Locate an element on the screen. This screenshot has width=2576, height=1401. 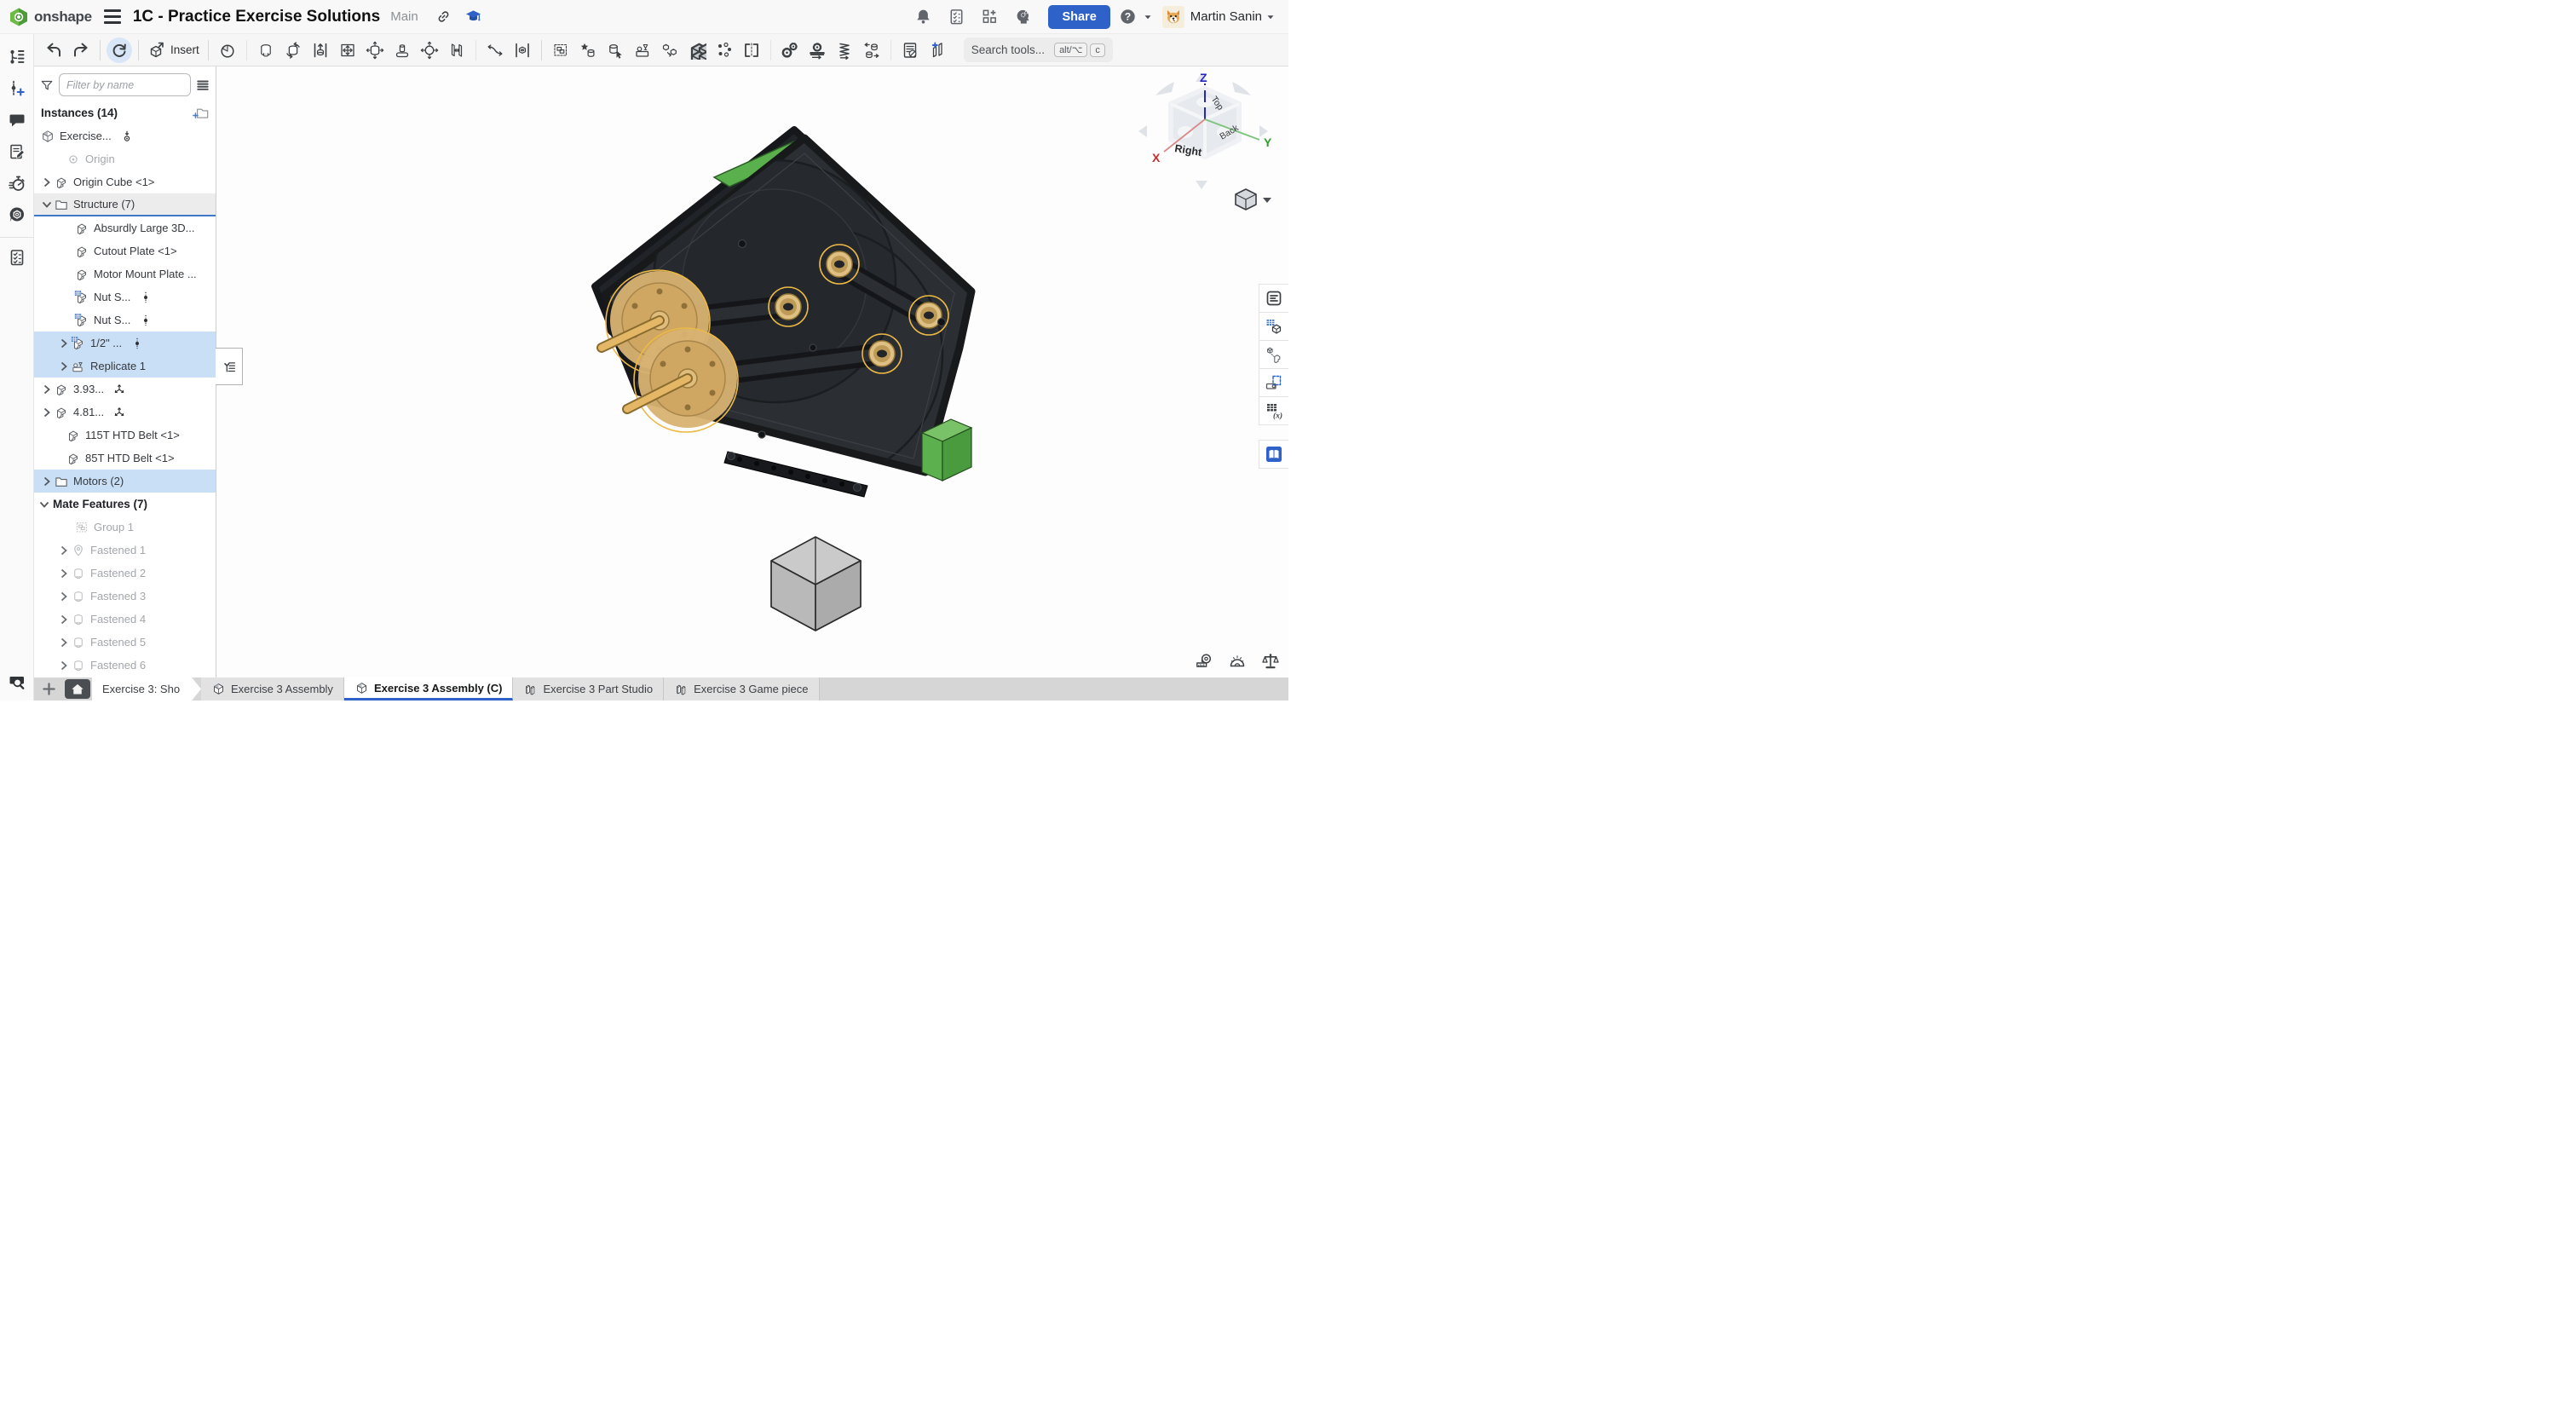
measure-tape-icon is located at coordinates (1204, 661).